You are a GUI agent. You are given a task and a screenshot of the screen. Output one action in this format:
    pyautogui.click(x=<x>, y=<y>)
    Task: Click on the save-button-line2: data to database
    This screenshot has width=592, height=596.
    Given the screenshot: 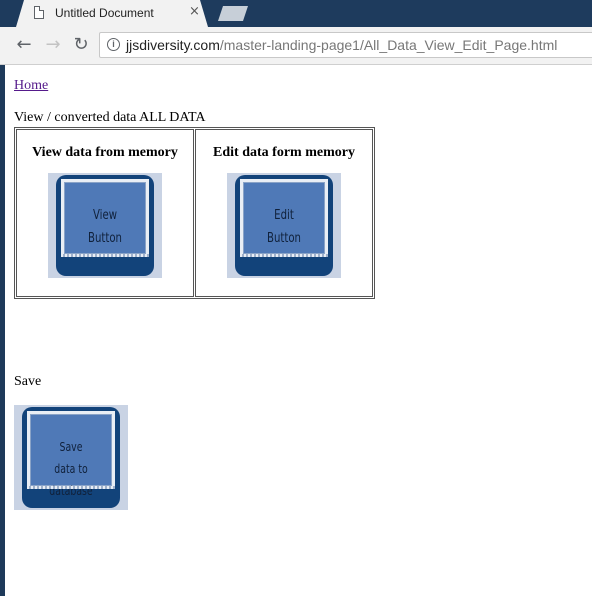 What is the action you would take?
    pyautogui.click(x=71, y=480)
    